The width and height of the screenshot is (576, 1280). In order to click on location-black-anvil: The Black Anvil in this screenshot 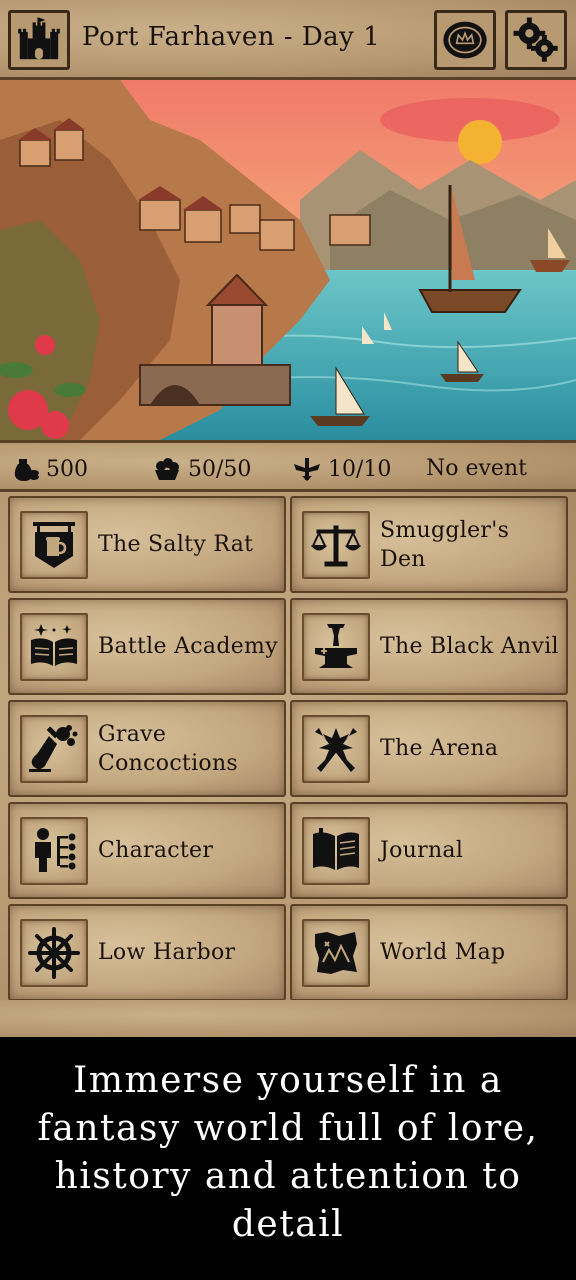, I will do `click(429, 646)`.